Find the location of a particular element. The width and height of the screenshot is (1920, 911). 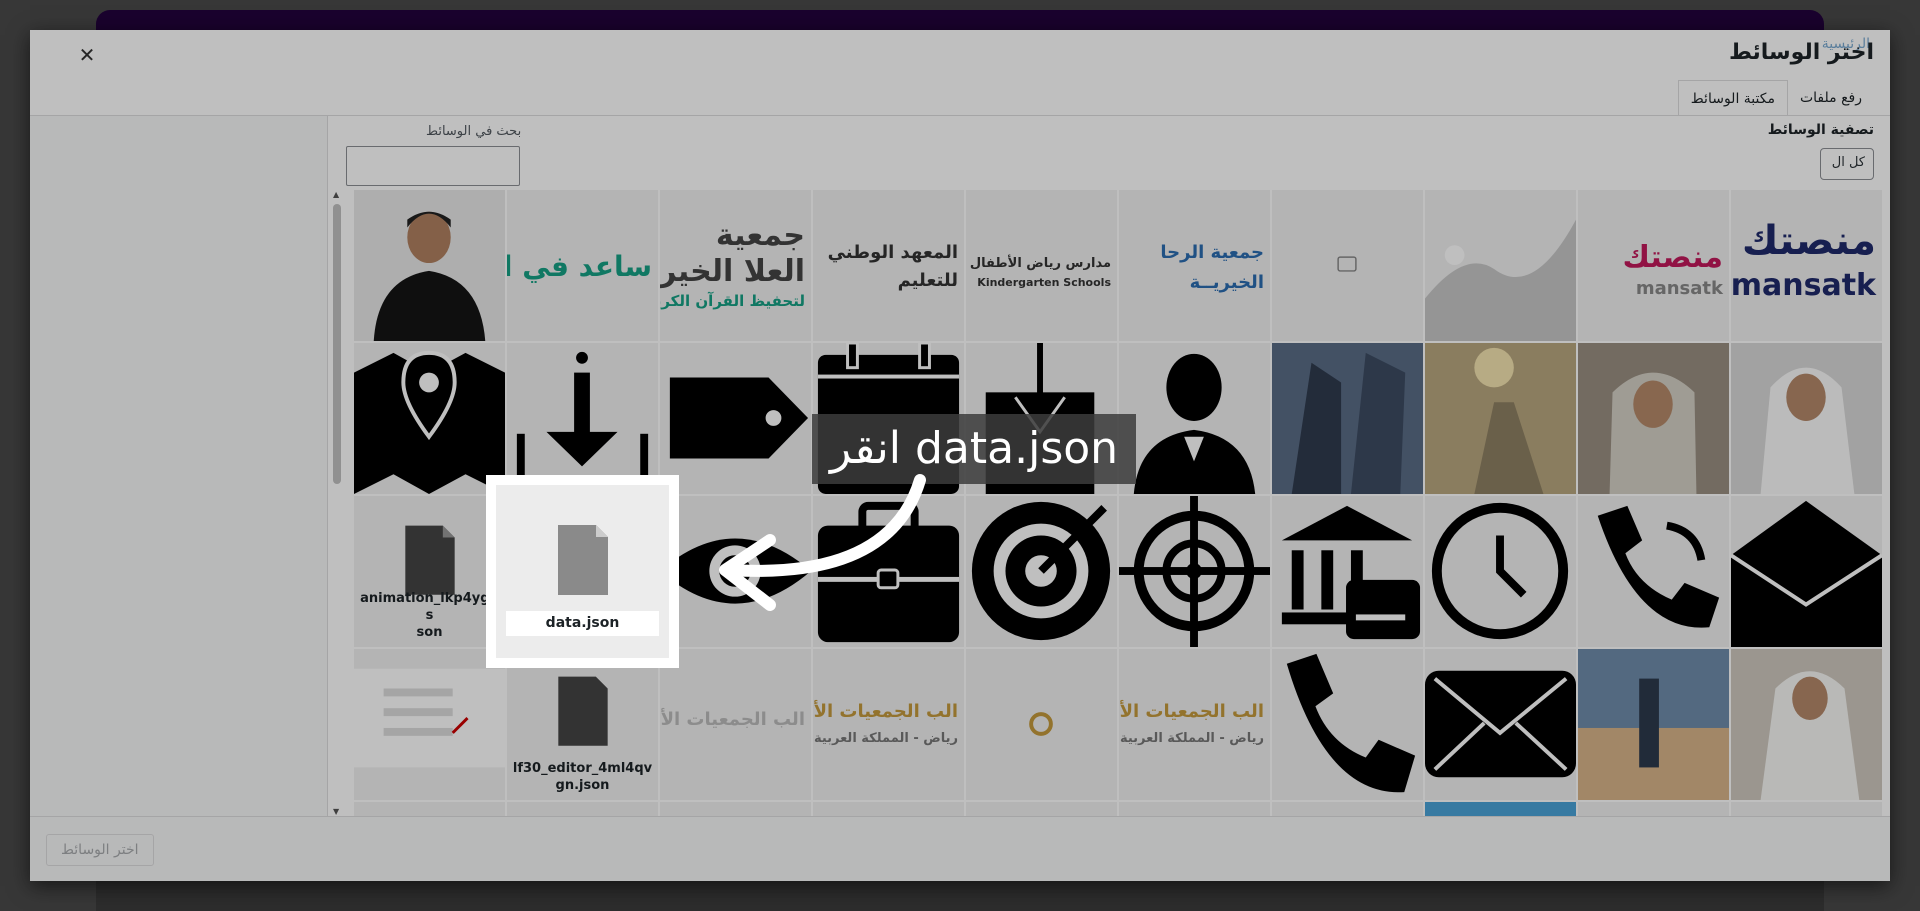

media-item: مدارس رياض الأطفال Kindergarten Schools is located at coordinates (1041, 265).